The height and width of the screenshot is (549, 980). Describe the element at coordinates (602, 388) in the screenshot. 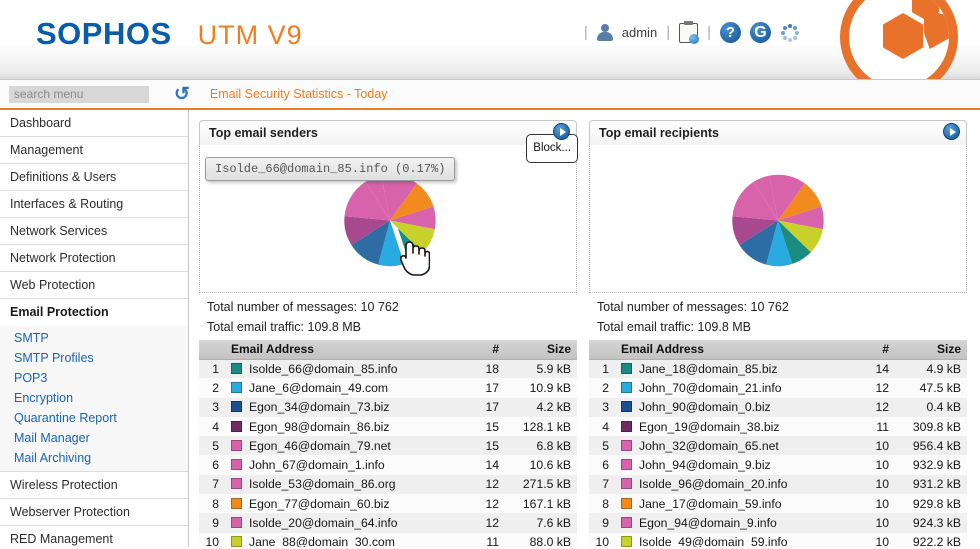

I see `cell-rank: 2` at that location.